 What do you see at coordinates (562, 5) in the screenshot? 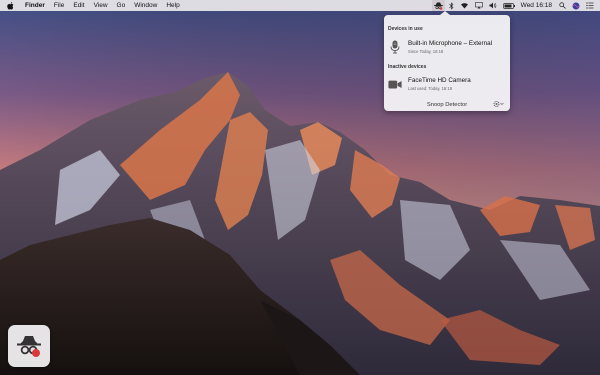
I see `search-icon` at bounding box center [562, 5].